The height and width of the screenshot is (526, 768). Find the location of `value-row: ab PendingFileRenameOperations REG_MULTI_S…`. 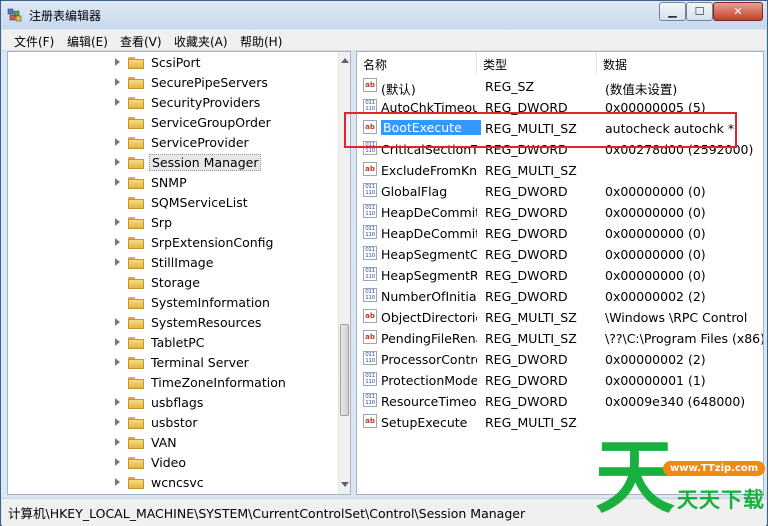

value-row: ab PendingFileRenameOperations REG_MULTI_S… is located at coordinates (560, 338).